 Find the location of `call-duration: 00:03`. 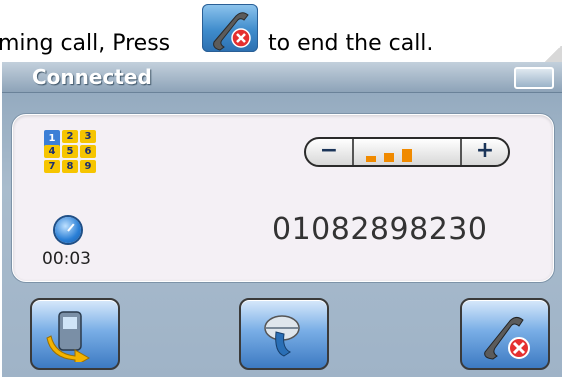

call-duration: 00:03 is located at coordinates (66, 259).